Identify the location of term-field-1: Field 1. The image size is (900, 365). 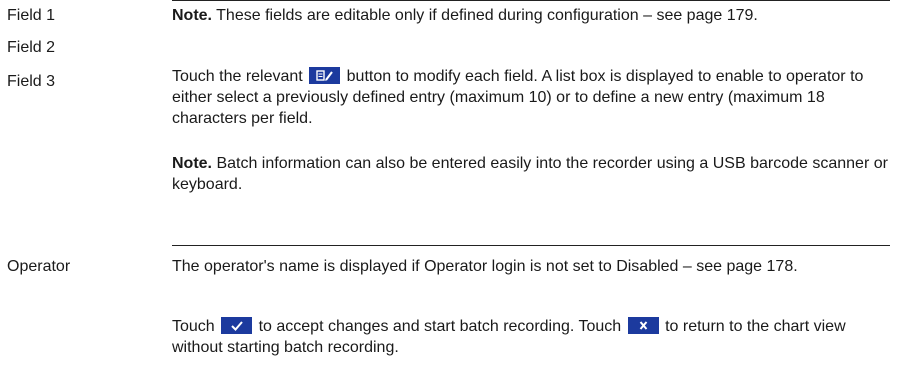
(31, 15).